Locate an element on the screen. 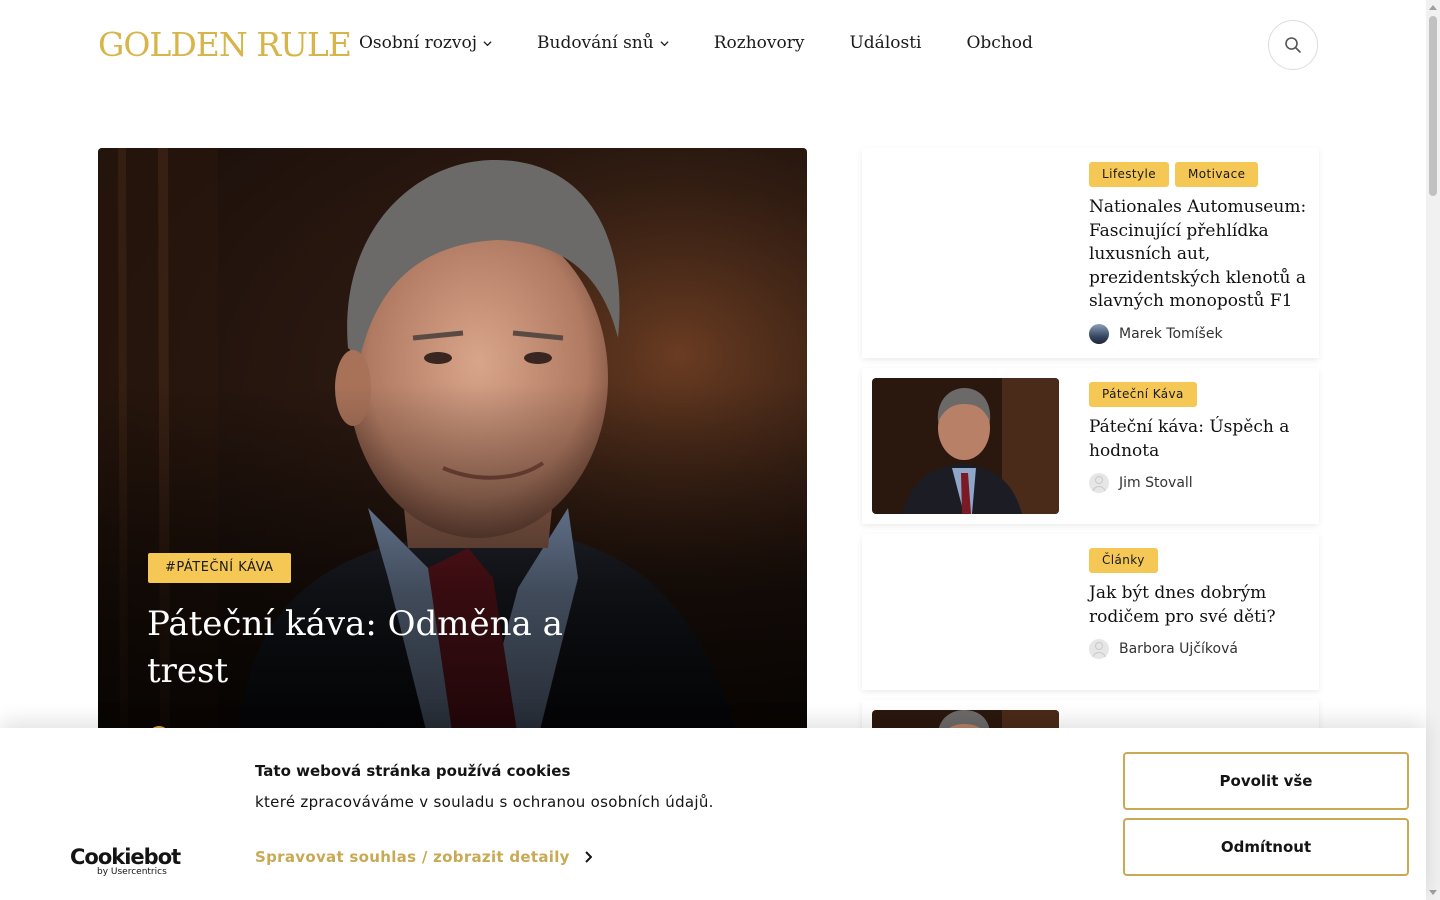  manage-consent-link: Spravovat souhlas / zobrazit detaily is located at coordinates (423, 857).